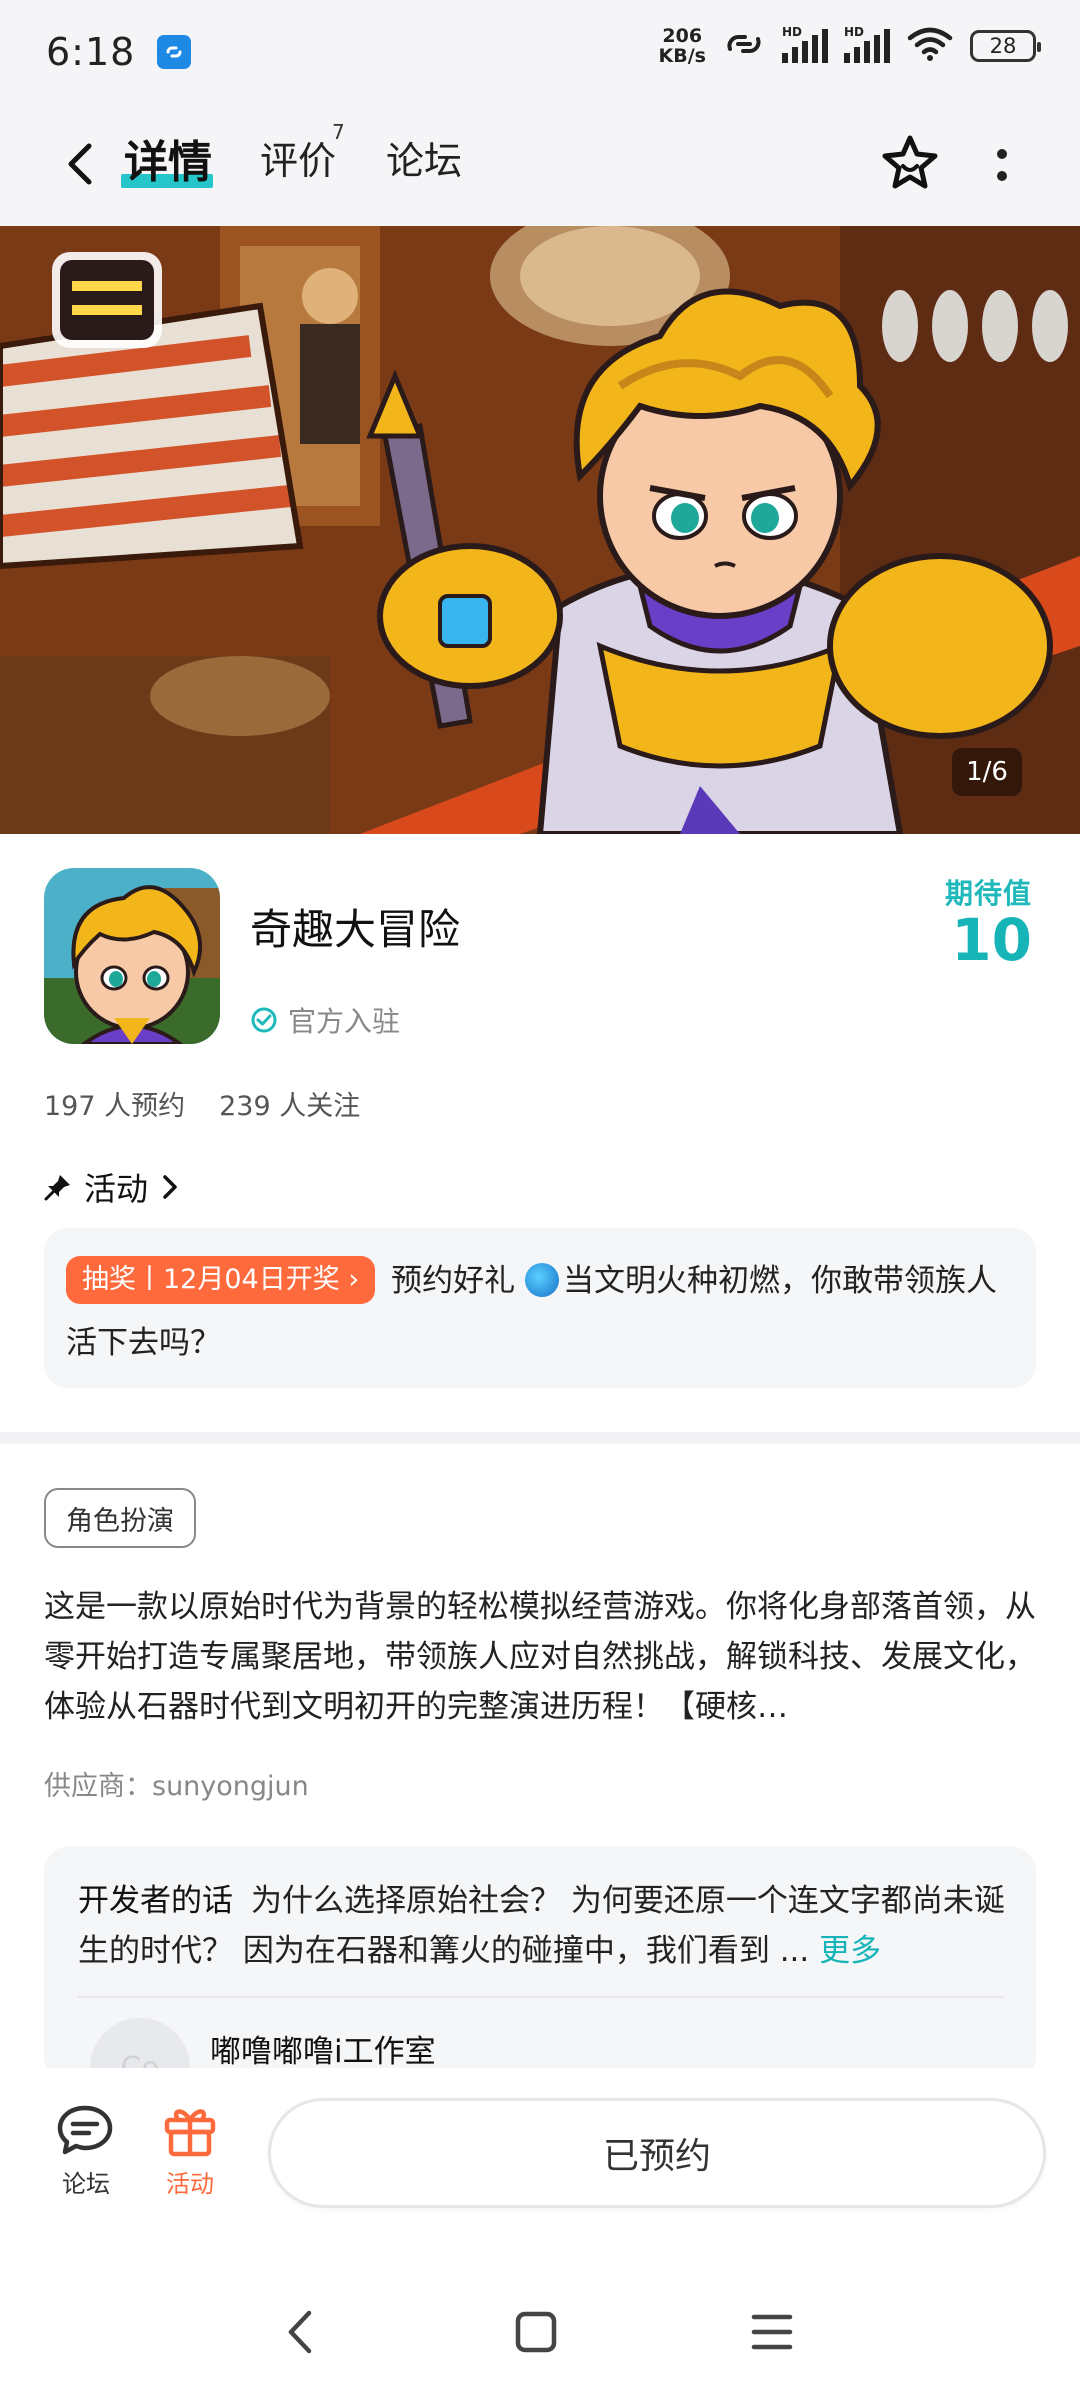 This screenshot has width=1080, height=2400. What do you see at coordinates (541, 1997) in the screenshot?
I see `developer-separator` at bounding box center [541, 1997].